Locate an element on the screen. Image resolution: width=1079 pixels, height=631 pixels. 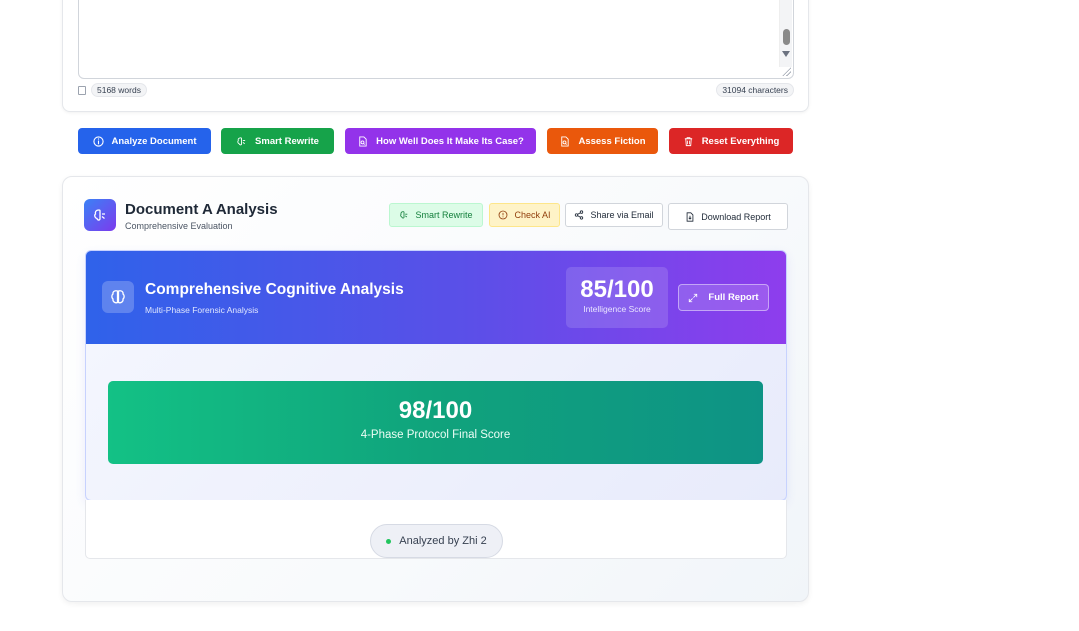
editor-footer: 5168 words 31094 characters is located at coordinates (436, 90).